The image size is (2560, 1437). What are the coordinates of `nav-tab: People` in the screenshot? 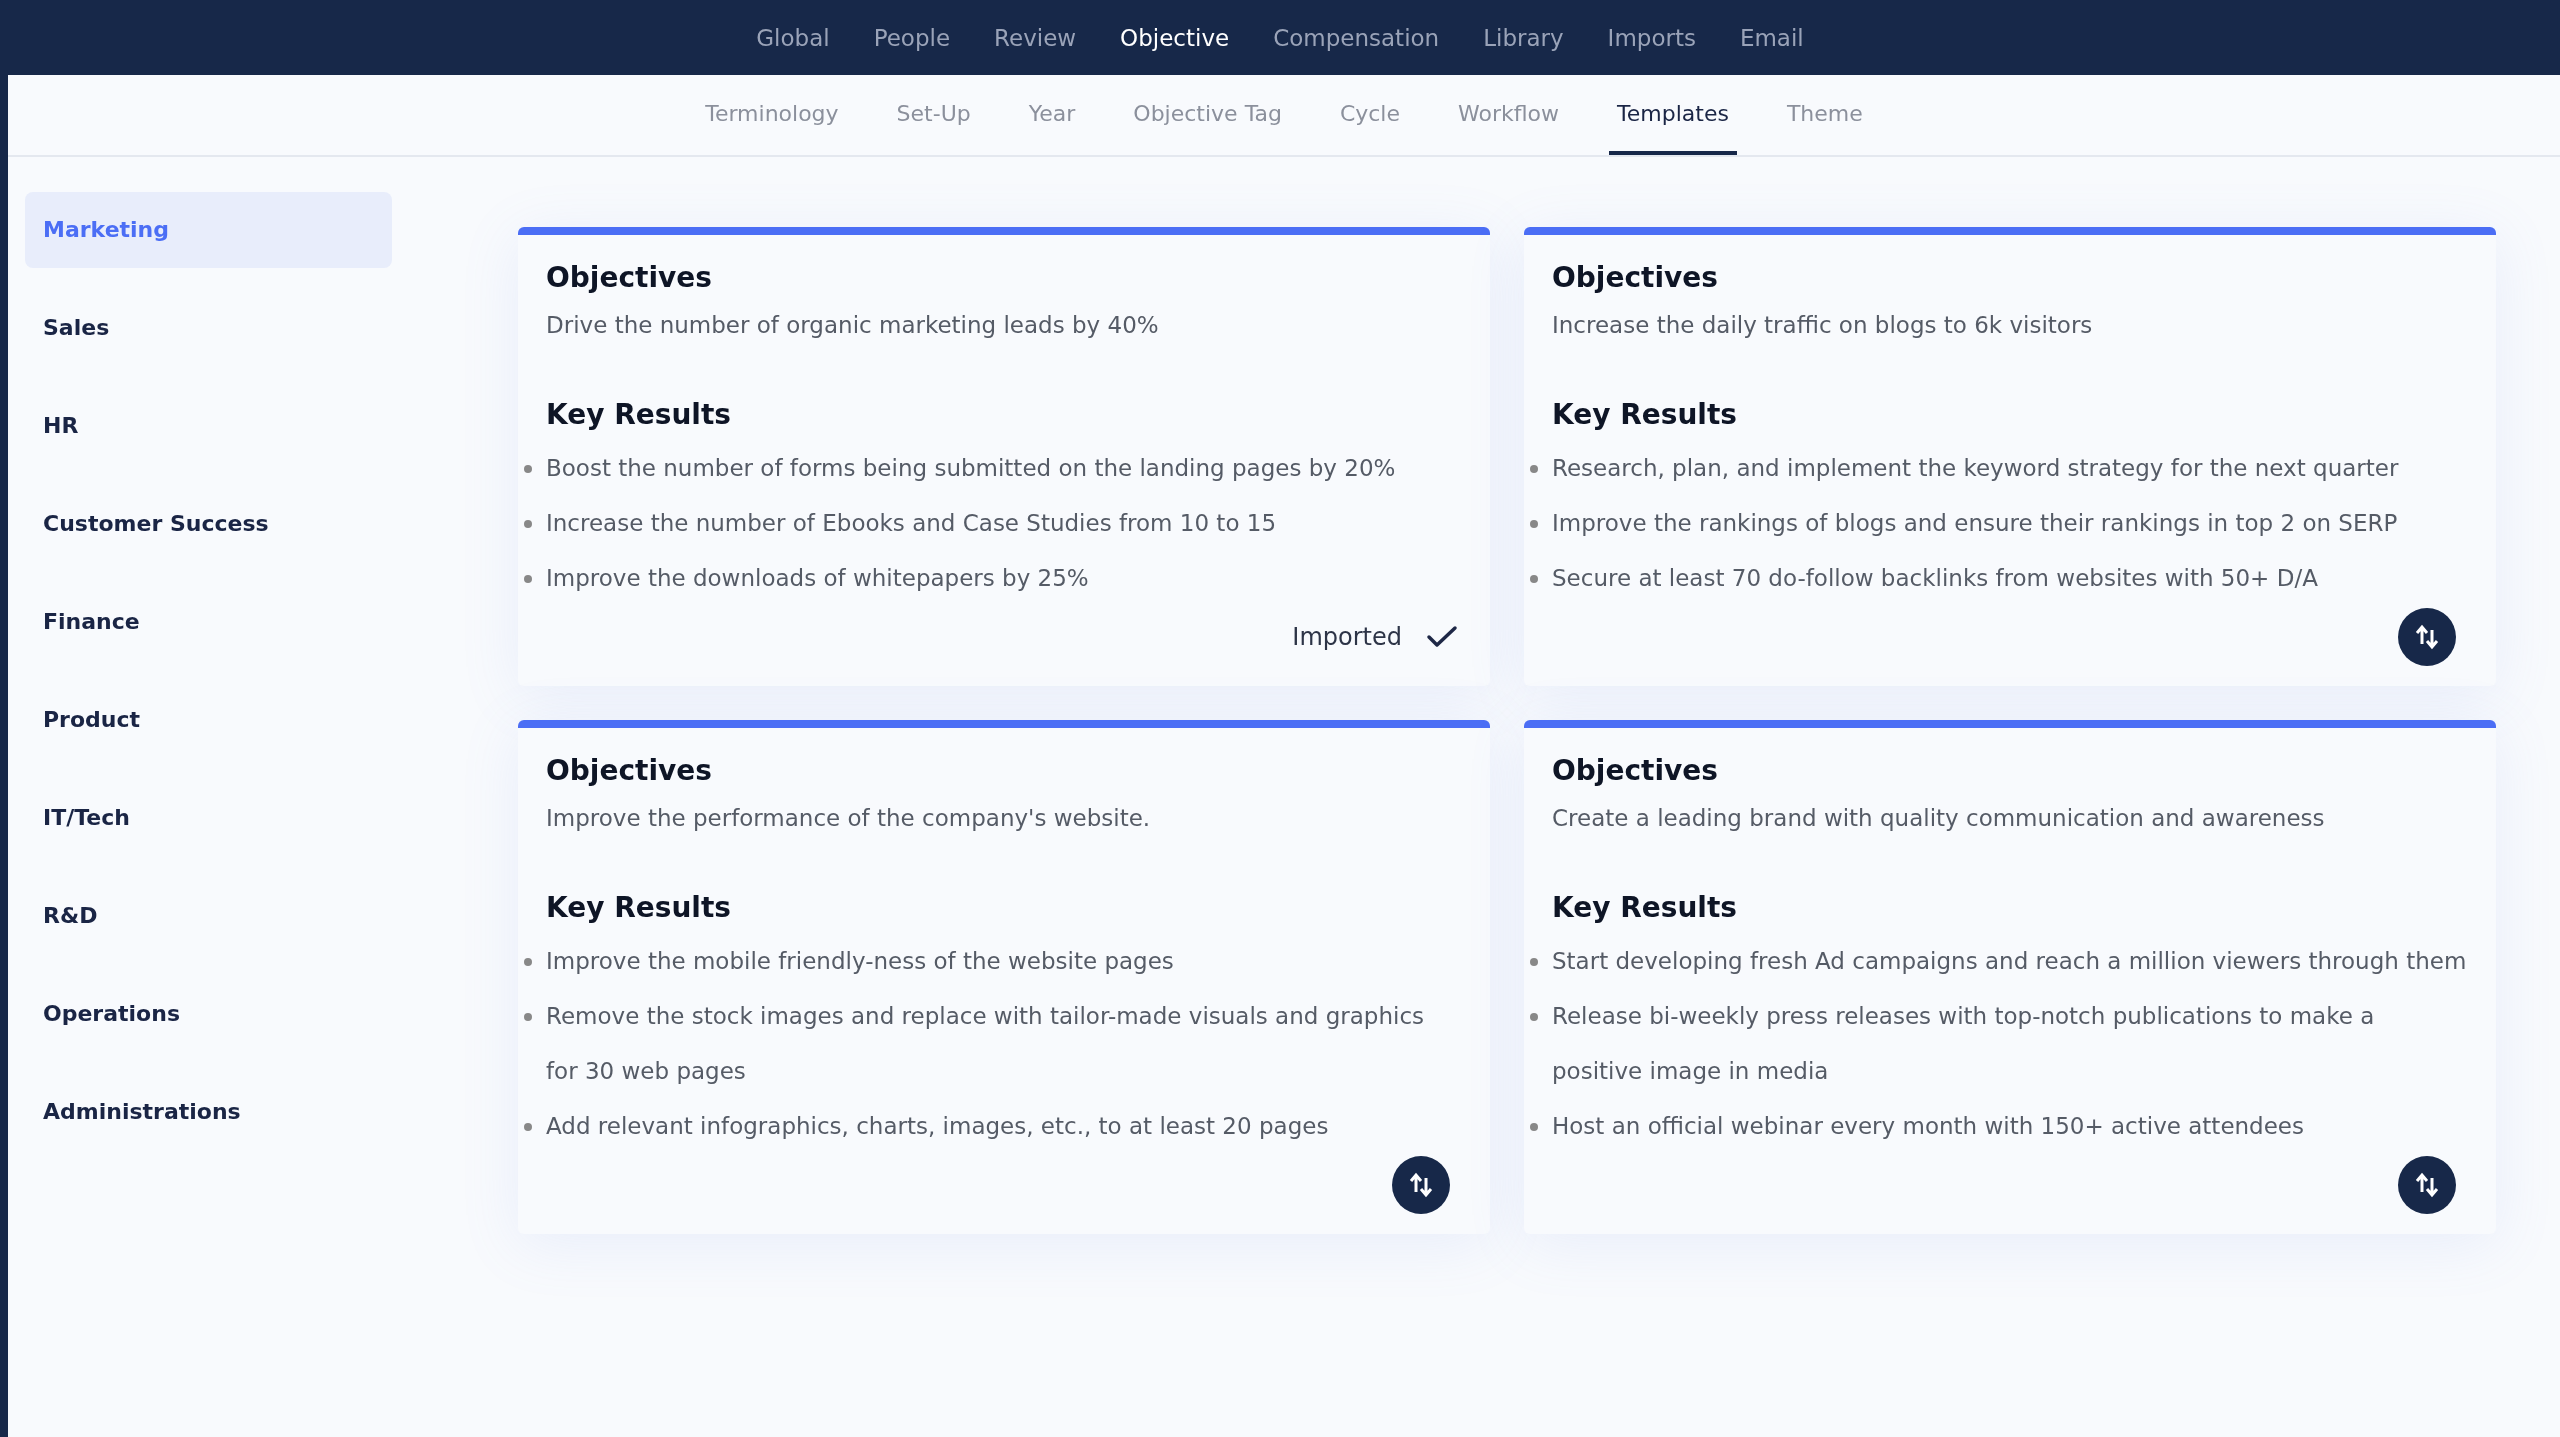 It's located at (912, 37).